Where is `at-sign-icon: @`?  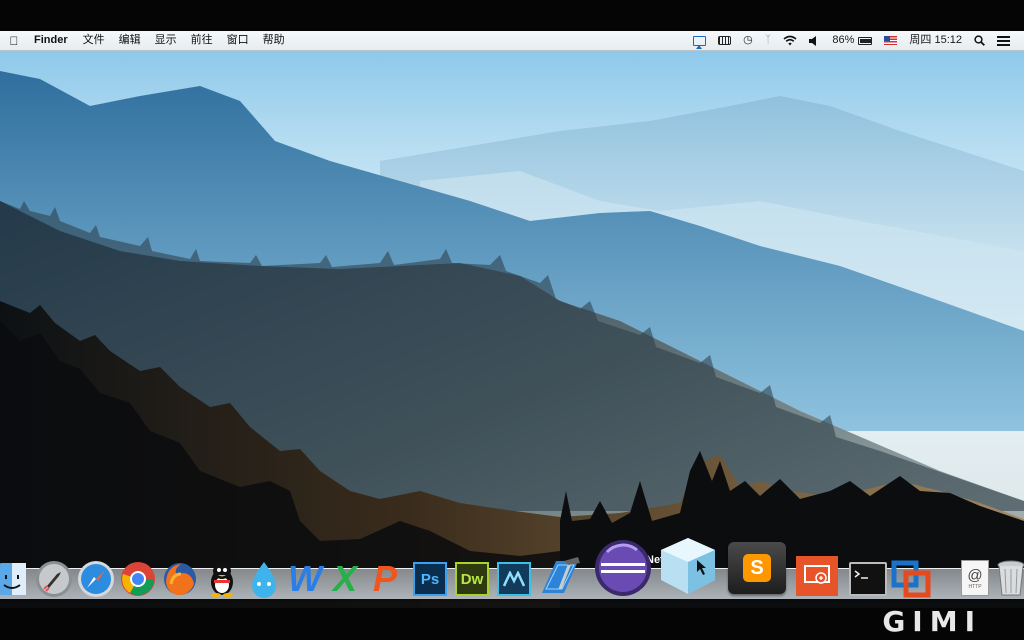 at-sign-icon: @ is located at coordinates (975, 575).